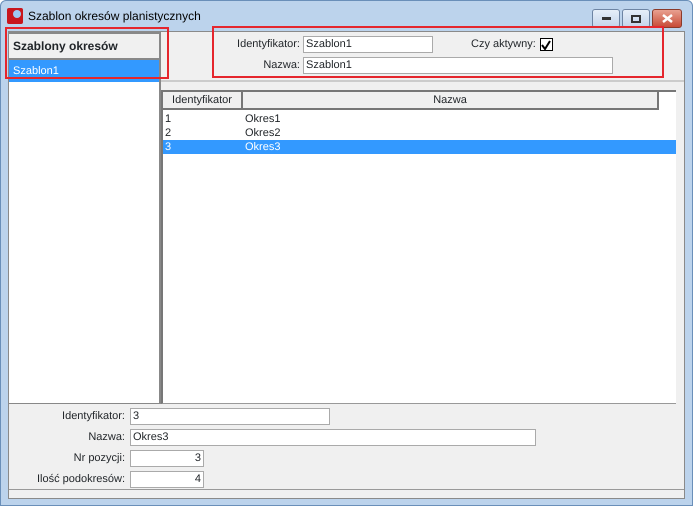  I want to click on close-icon, so click(667, 18).